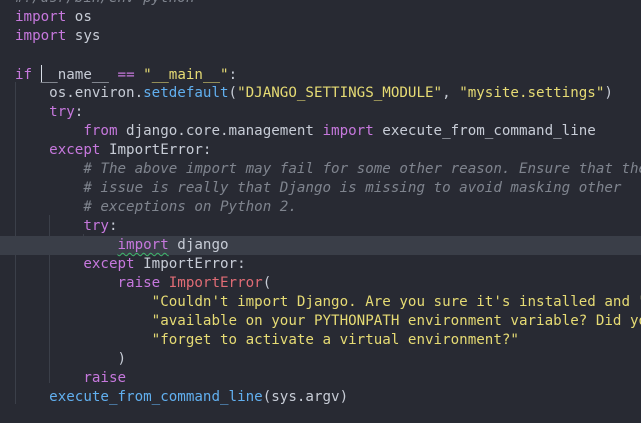 The width and height of the screenshot is (641, 423). Describe the element at coordinates (24, 75) in the screenshot. I see `code-token: if` at that location.